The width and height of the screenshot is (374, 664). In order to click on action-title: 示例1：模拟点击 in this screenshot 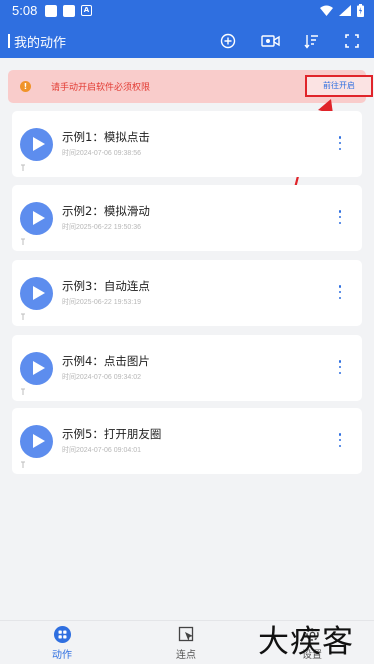, I will do `click(106, 137)`.